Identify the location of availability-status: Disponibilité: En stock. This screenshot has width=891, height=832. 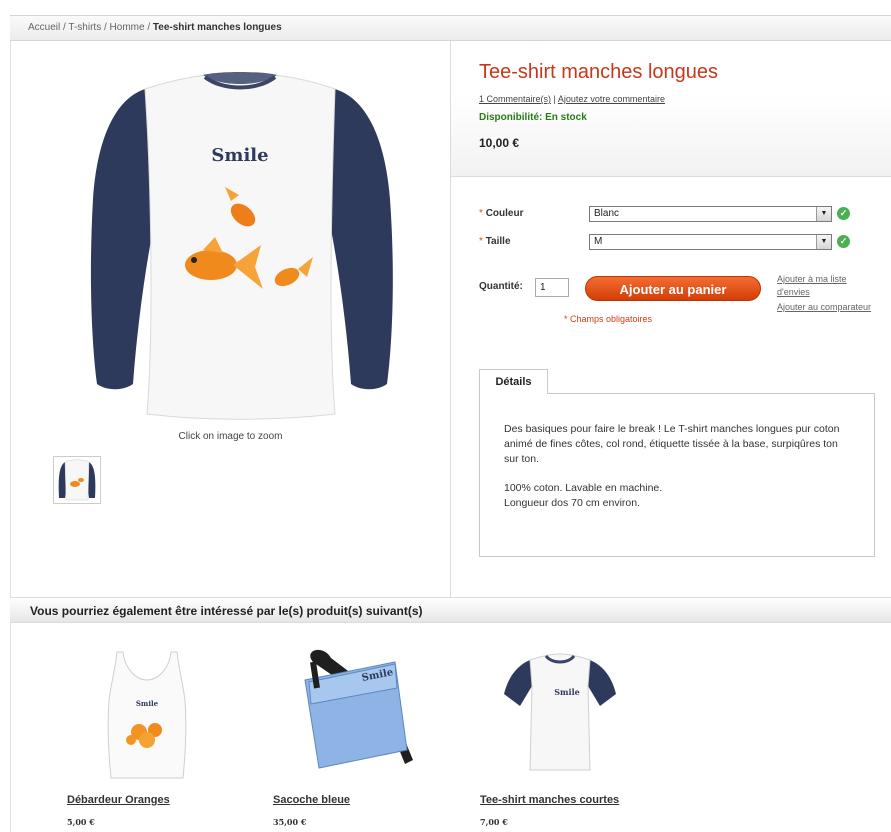
(533, 117).